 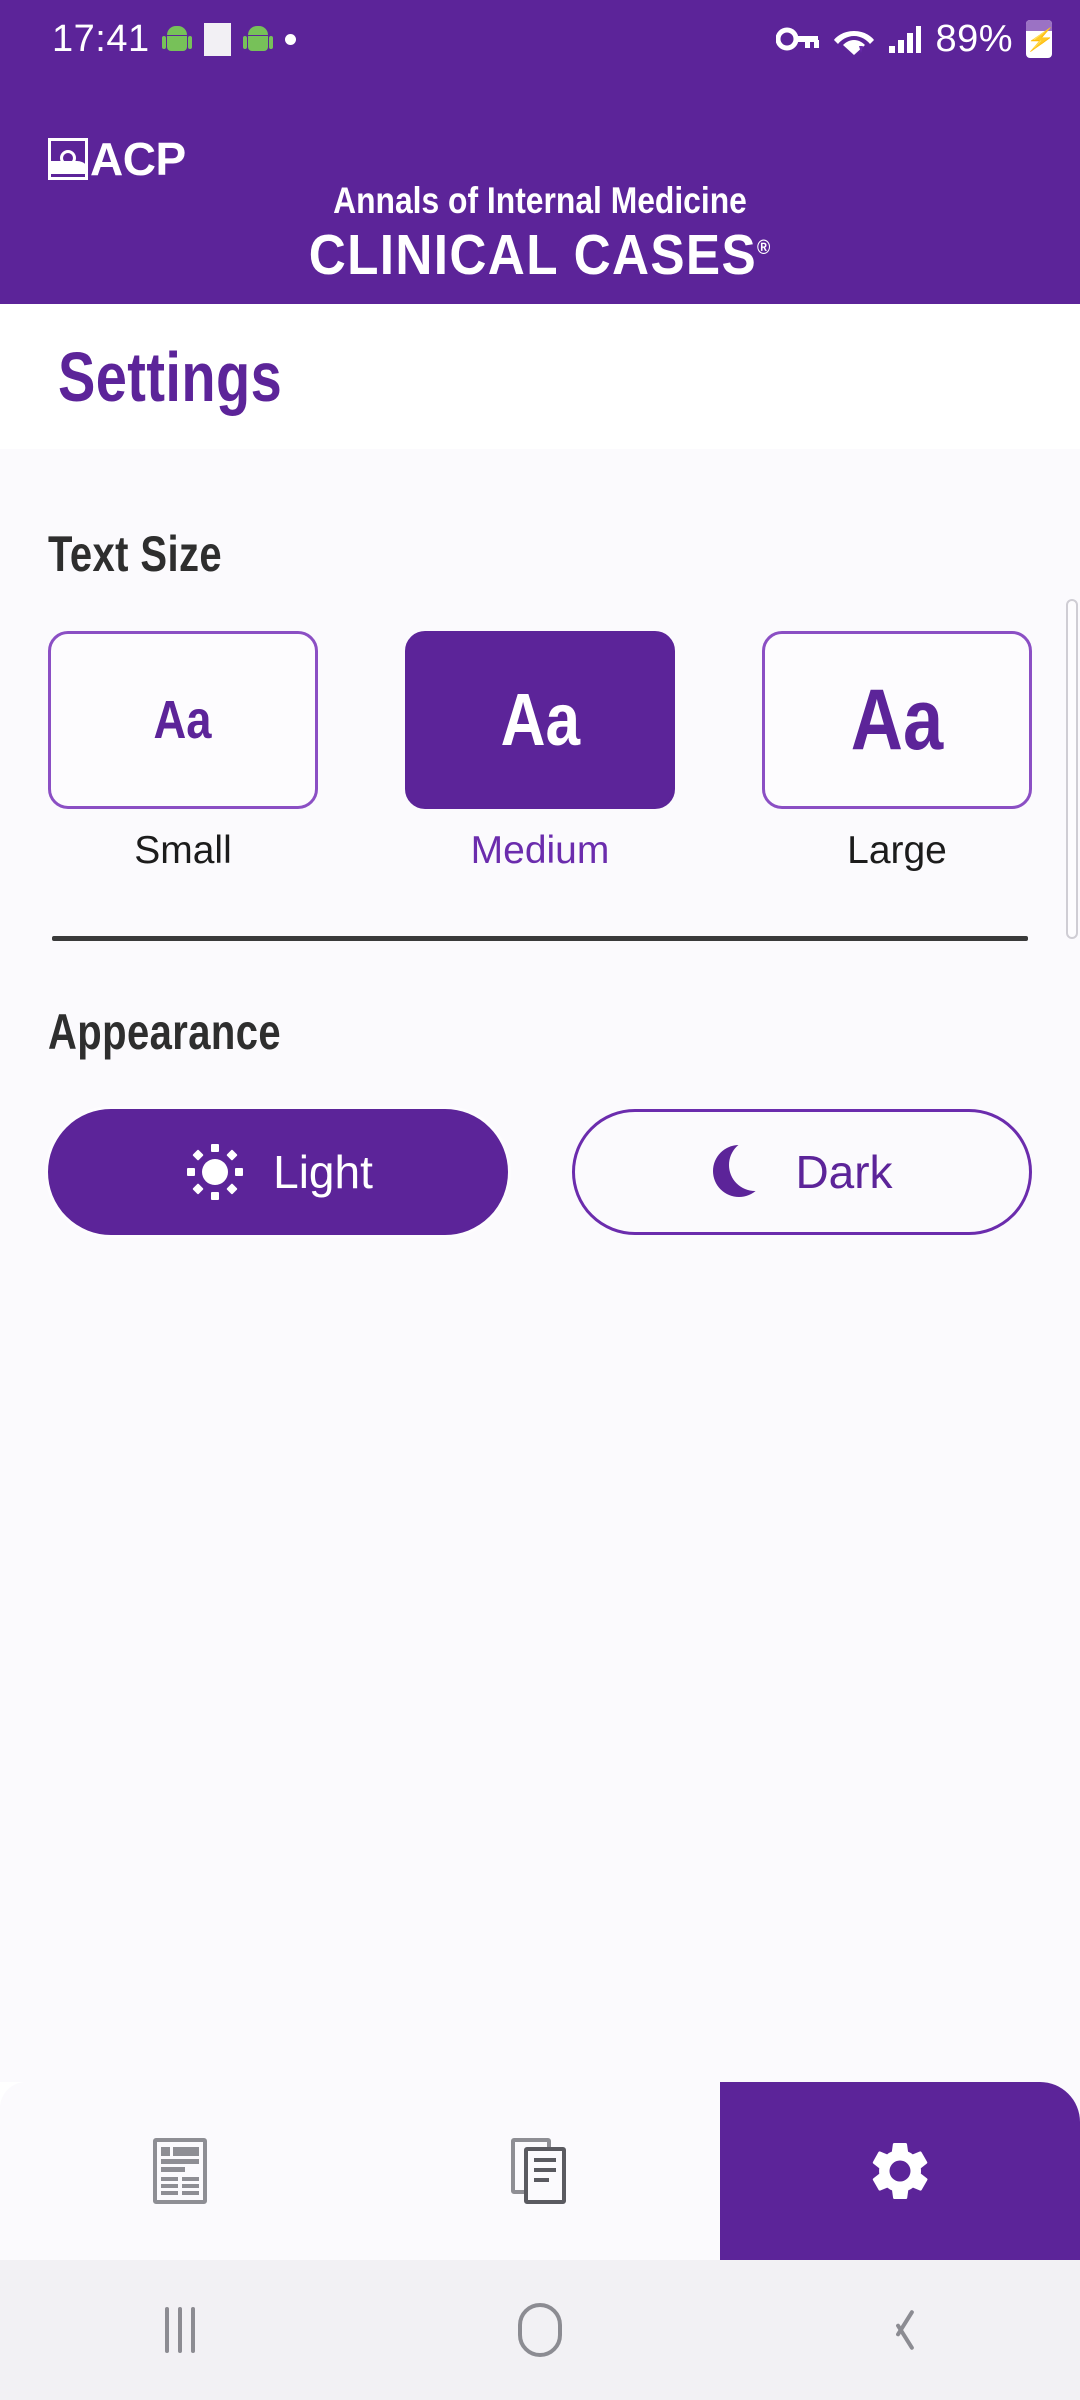 What do you see at coordinates (138, 159) in the screenshot?
I see `acp-logo-text: ACP` at bounding box center [138, 159].